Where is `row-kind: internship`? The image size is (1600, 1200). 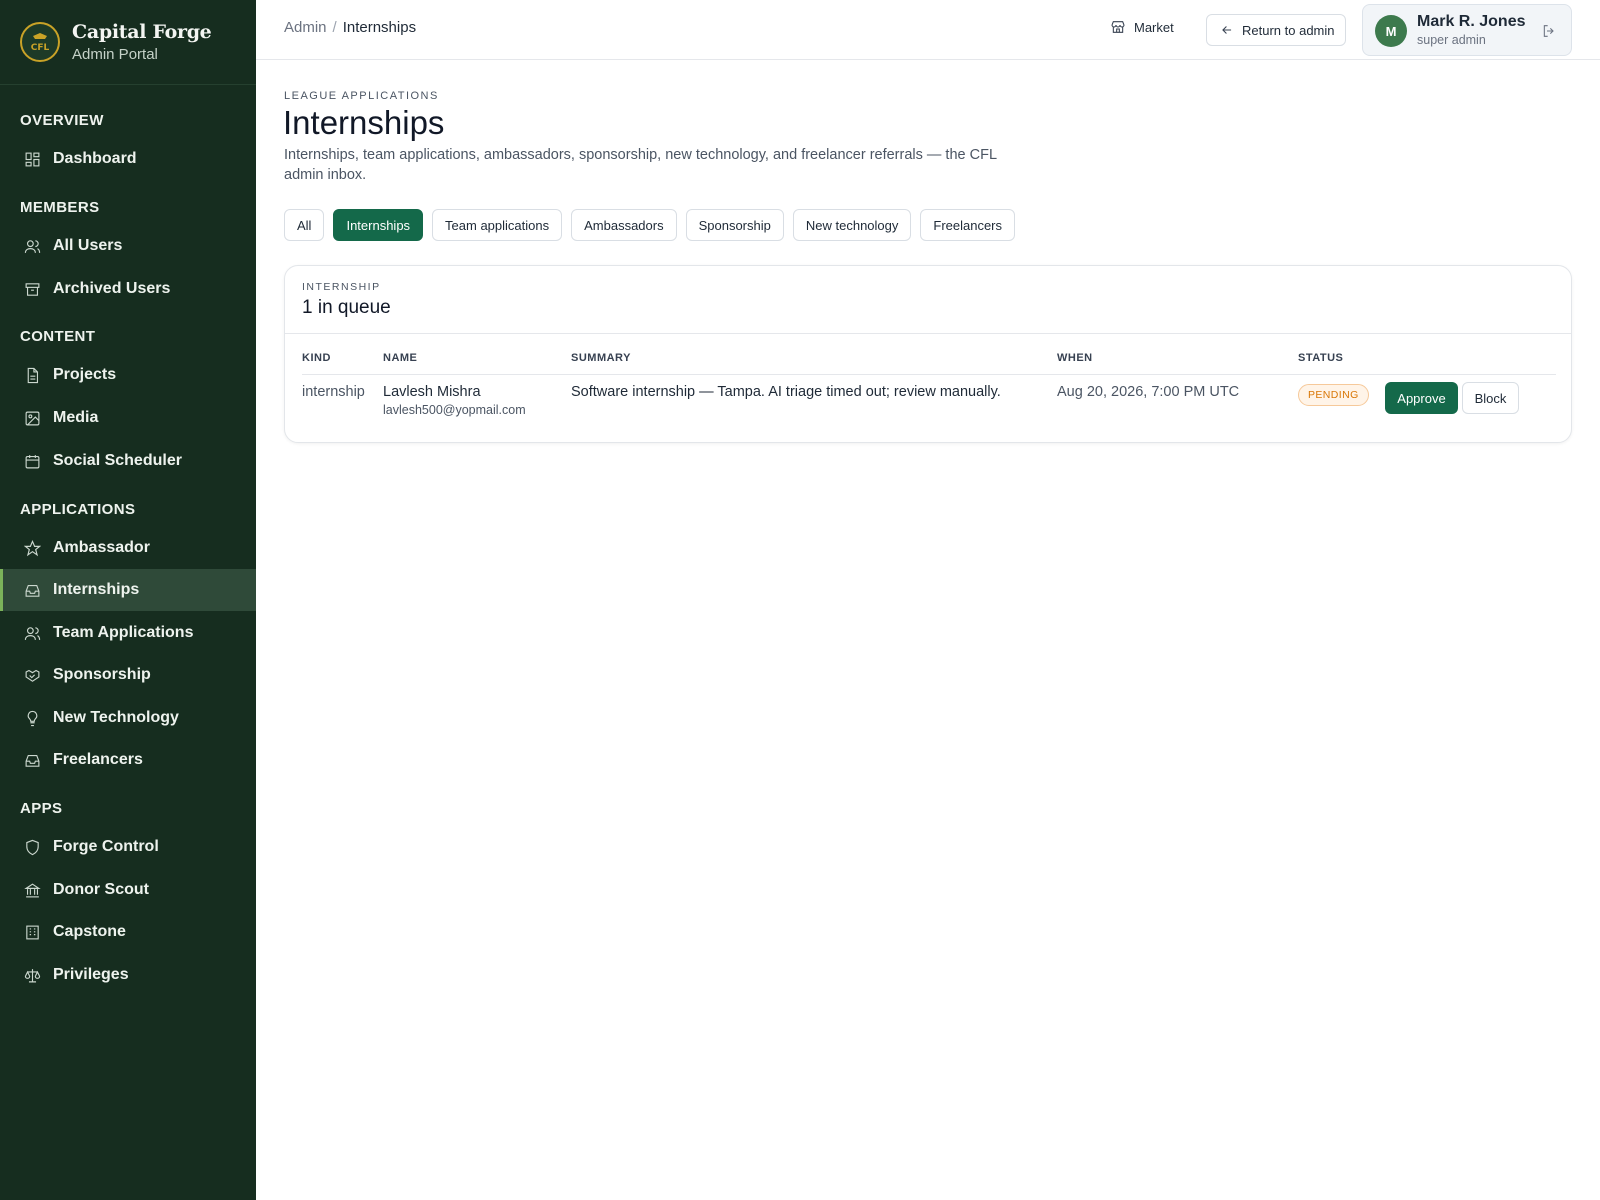
row-kind: internship is located at coordinates (333, 392).